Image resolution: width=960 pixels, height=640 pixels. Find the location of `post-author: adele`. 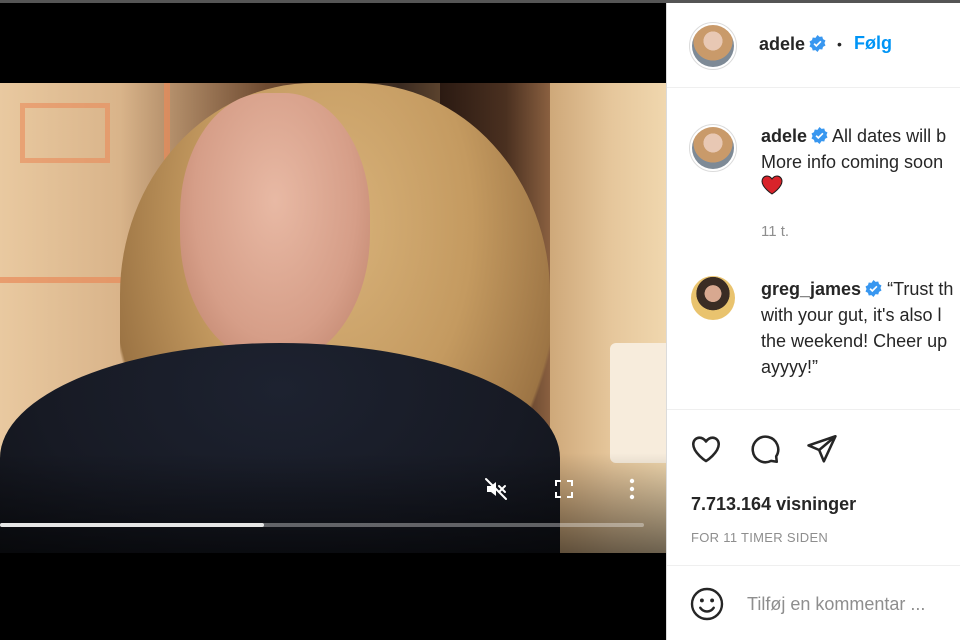

post-author: adele is located at coordinates (792, 44).